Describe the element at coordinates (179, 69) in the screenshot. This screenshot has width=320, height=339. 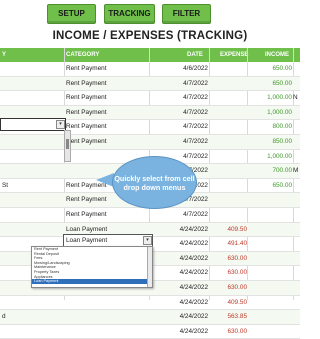
I see `date-cell: 4/6/2022` at that location.